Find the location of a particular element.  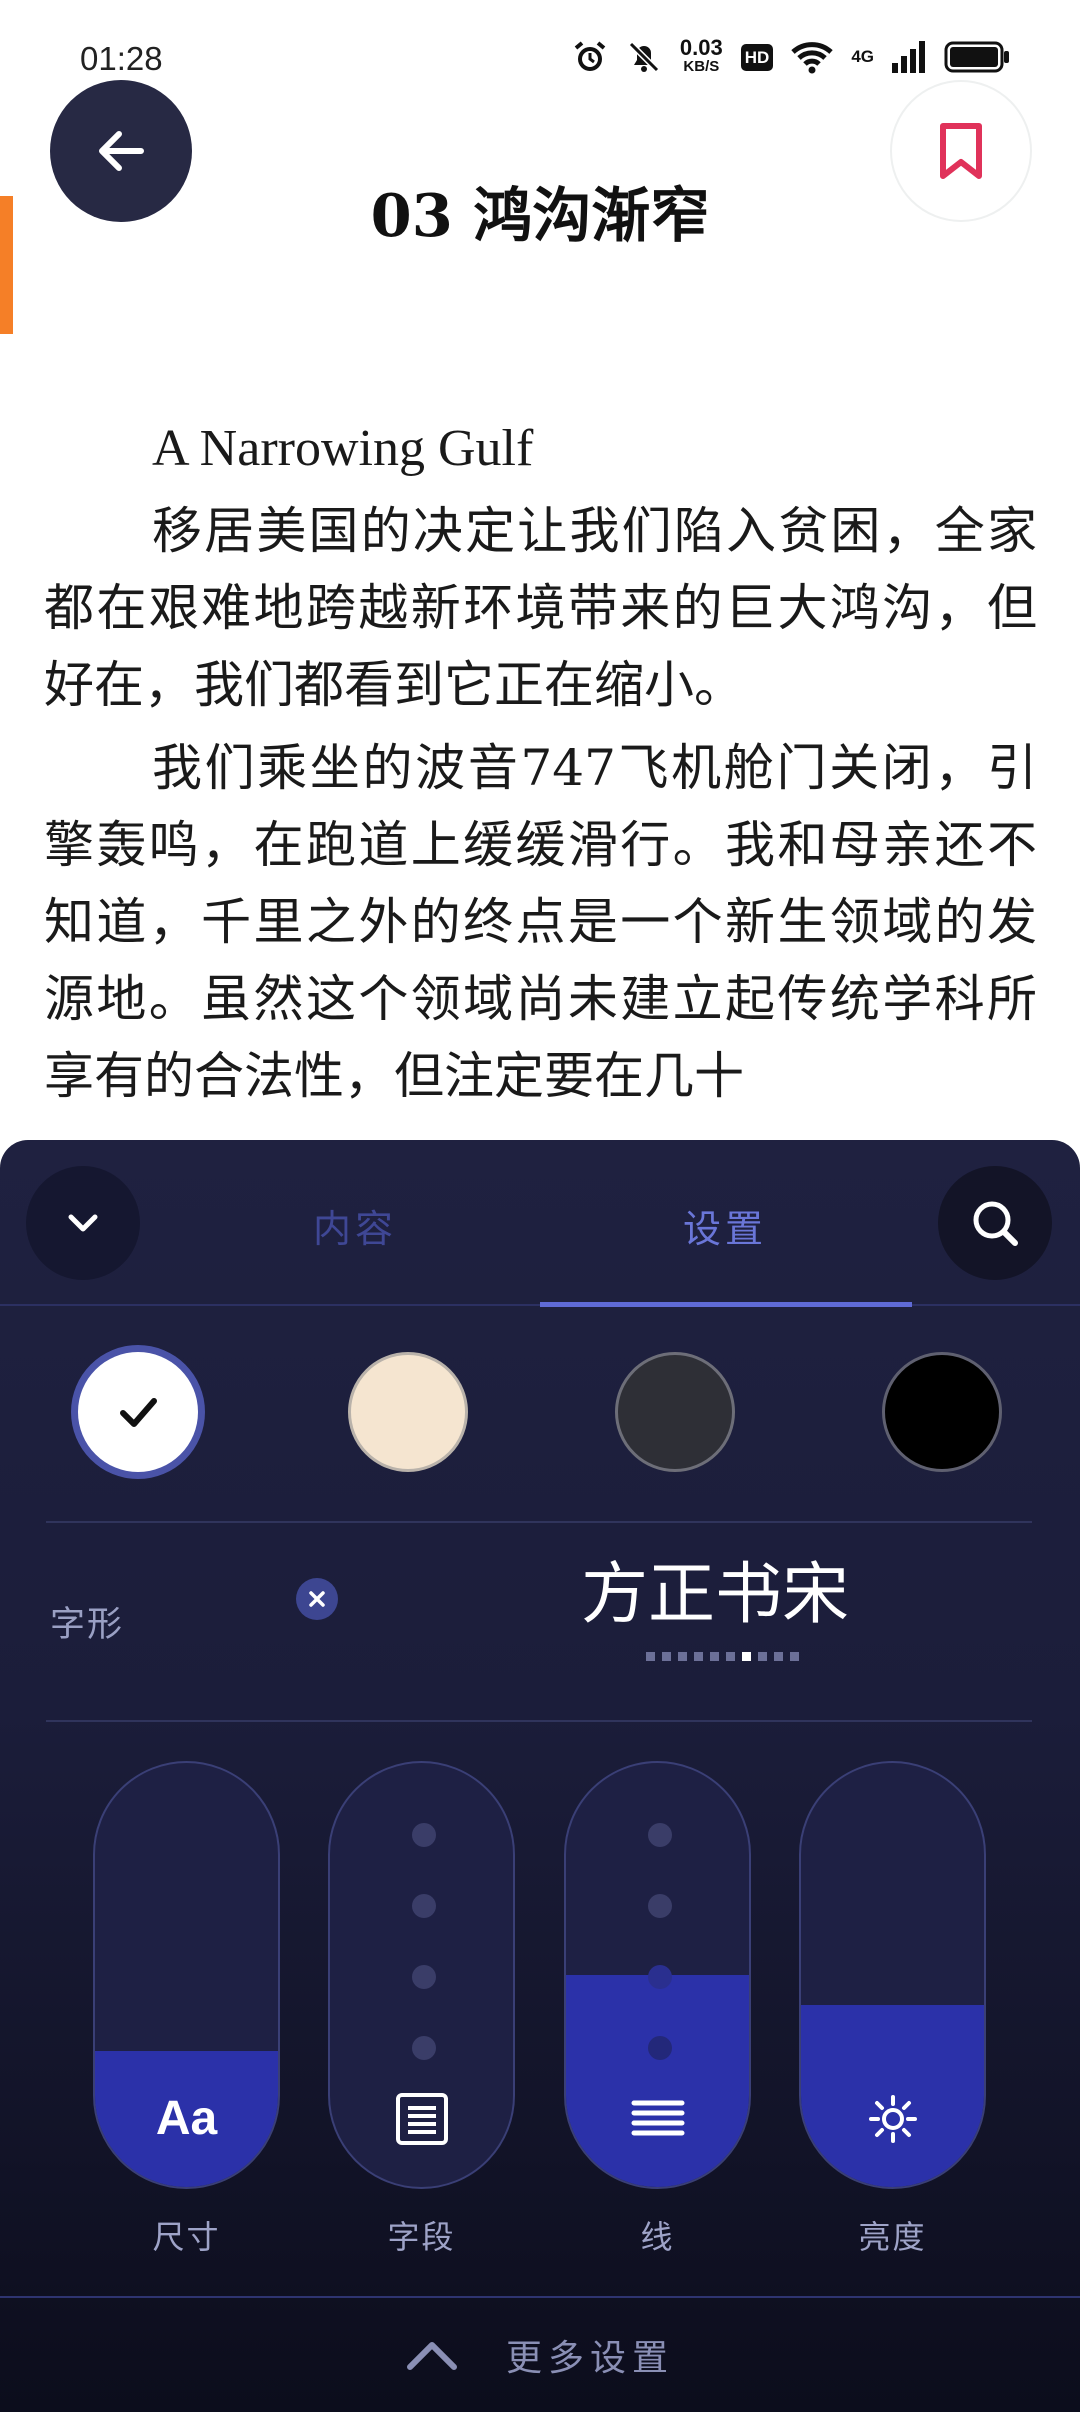

network-speed: 0.03 KB/S is located at coordinates (701, 56).